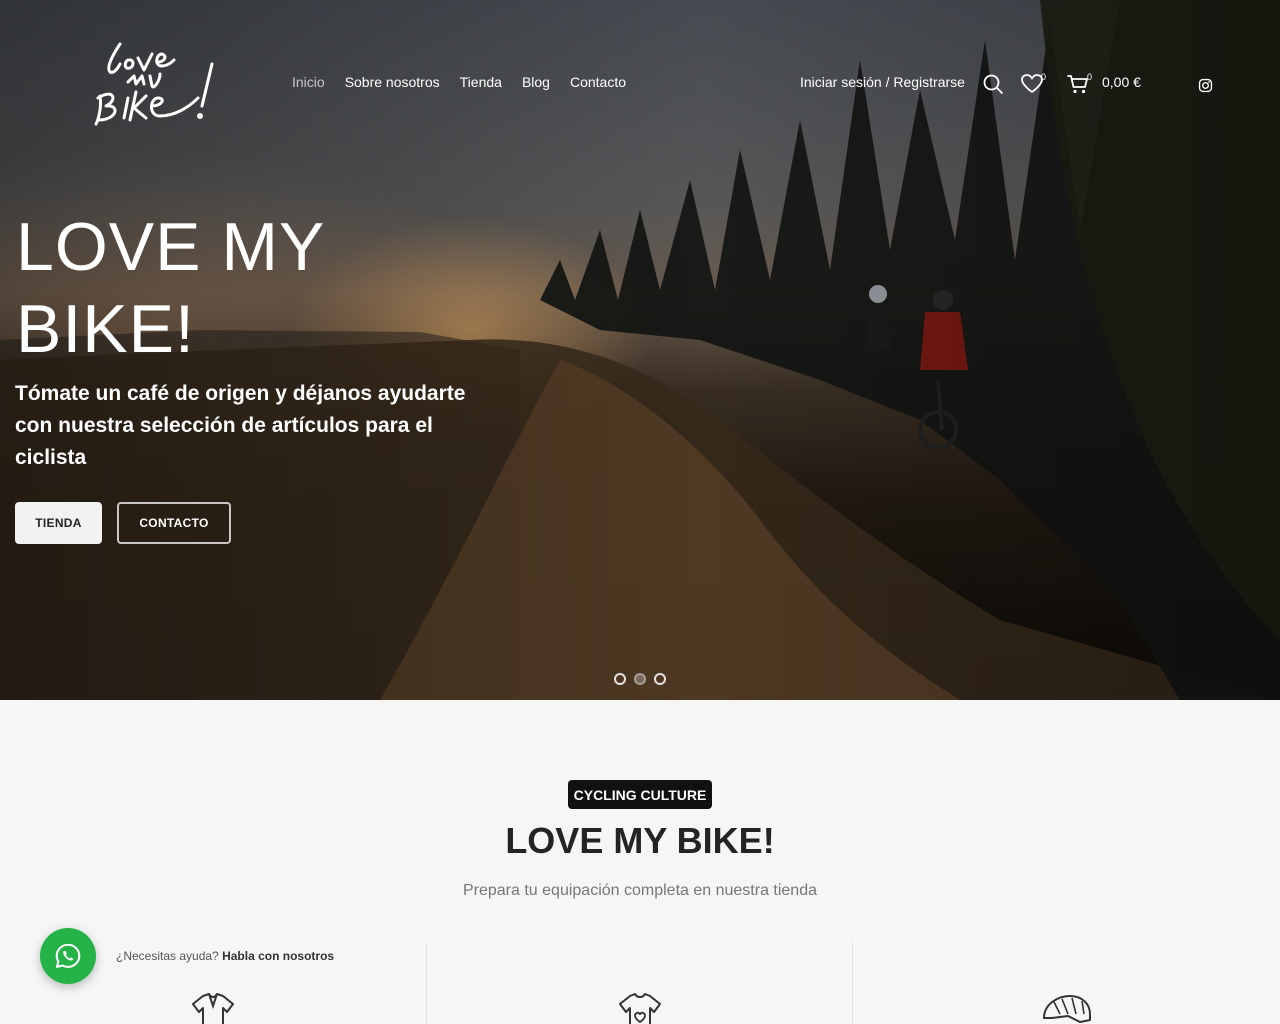  What do you see at coordinates (174, 523) in the screenshot?
I see `contact-button: CONTACTO` at bounding box center [174, 523].